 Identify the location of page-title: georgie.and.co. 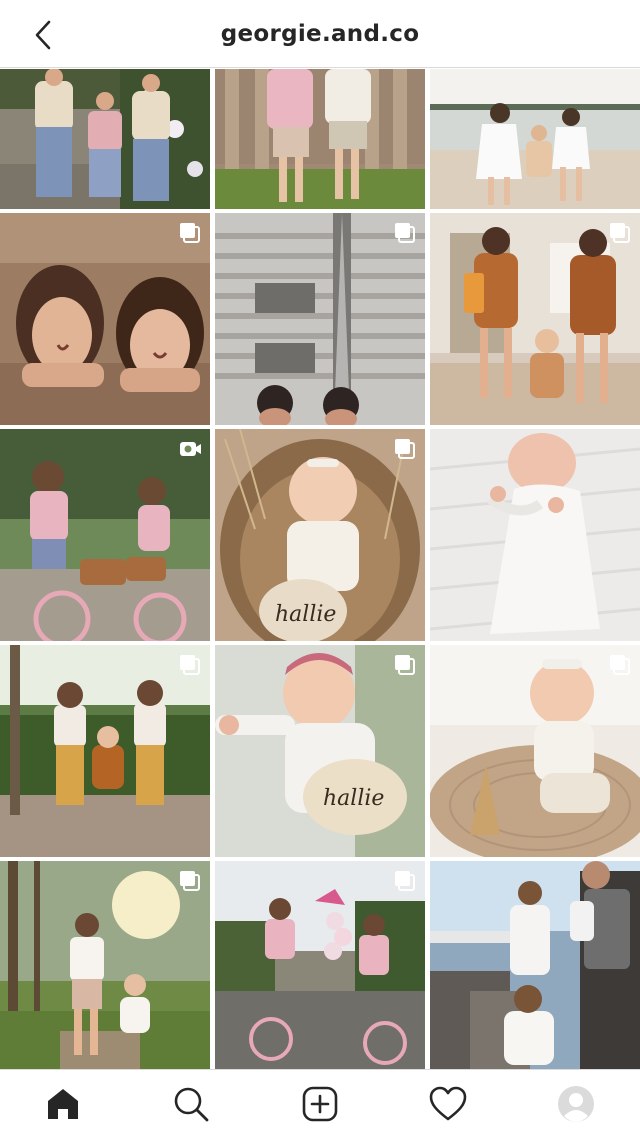
(320, 33).